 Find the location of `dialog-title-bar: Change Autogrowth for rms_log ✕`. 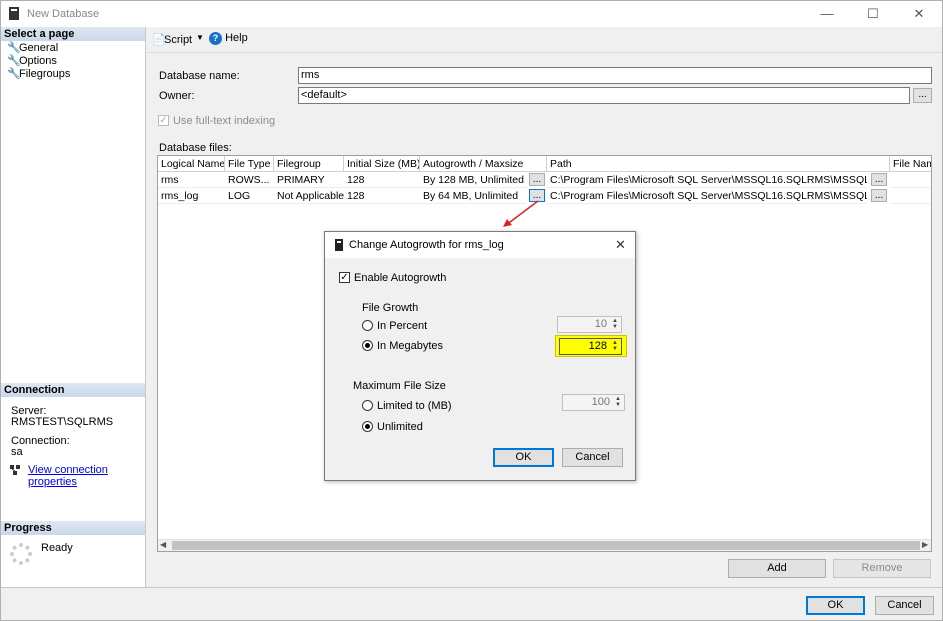

dialog-title-bar: Change Autogrowth for rms_log ✕ is located at coordinates (480, 245).